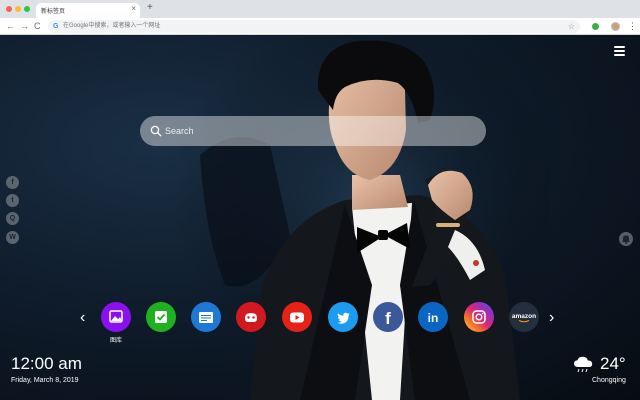 This screenshot has height=400, width=640. Describe the element at coordinates (88, 10) in the screenshot. I see `tab-new-tab: 新标签页 ×` at that location.